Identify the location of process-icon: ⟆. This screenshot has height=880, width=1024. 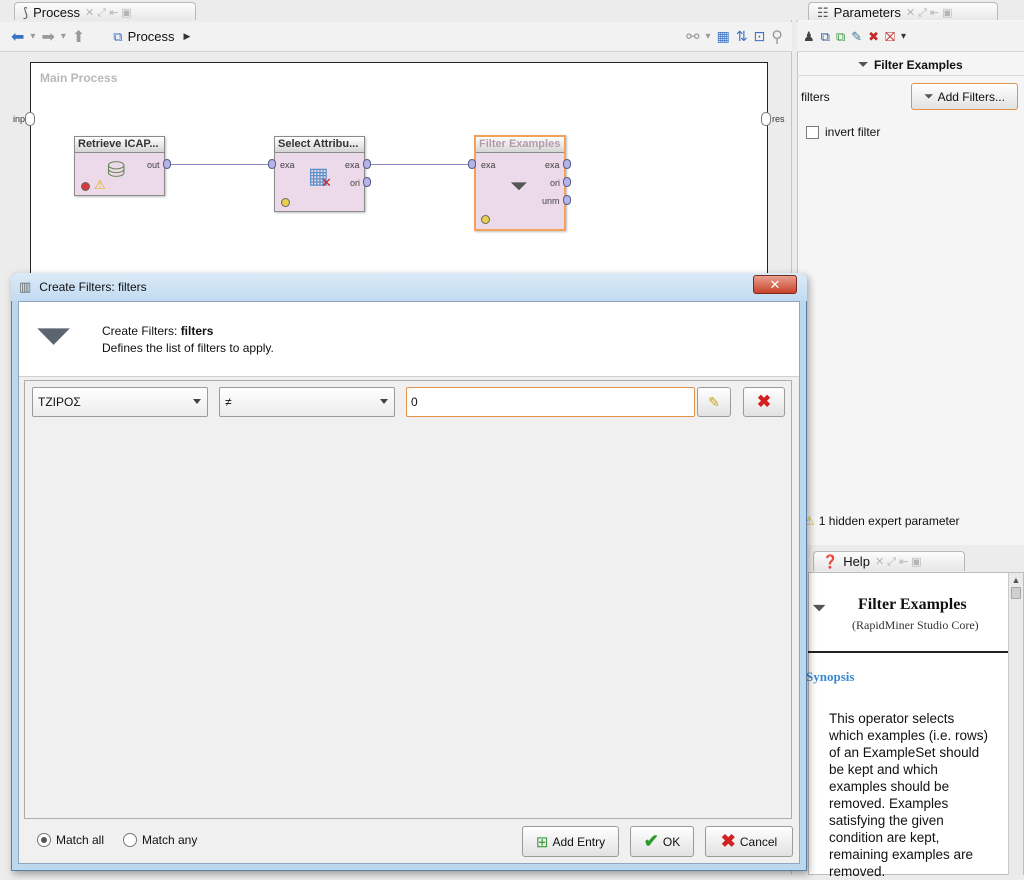
(26, 12).